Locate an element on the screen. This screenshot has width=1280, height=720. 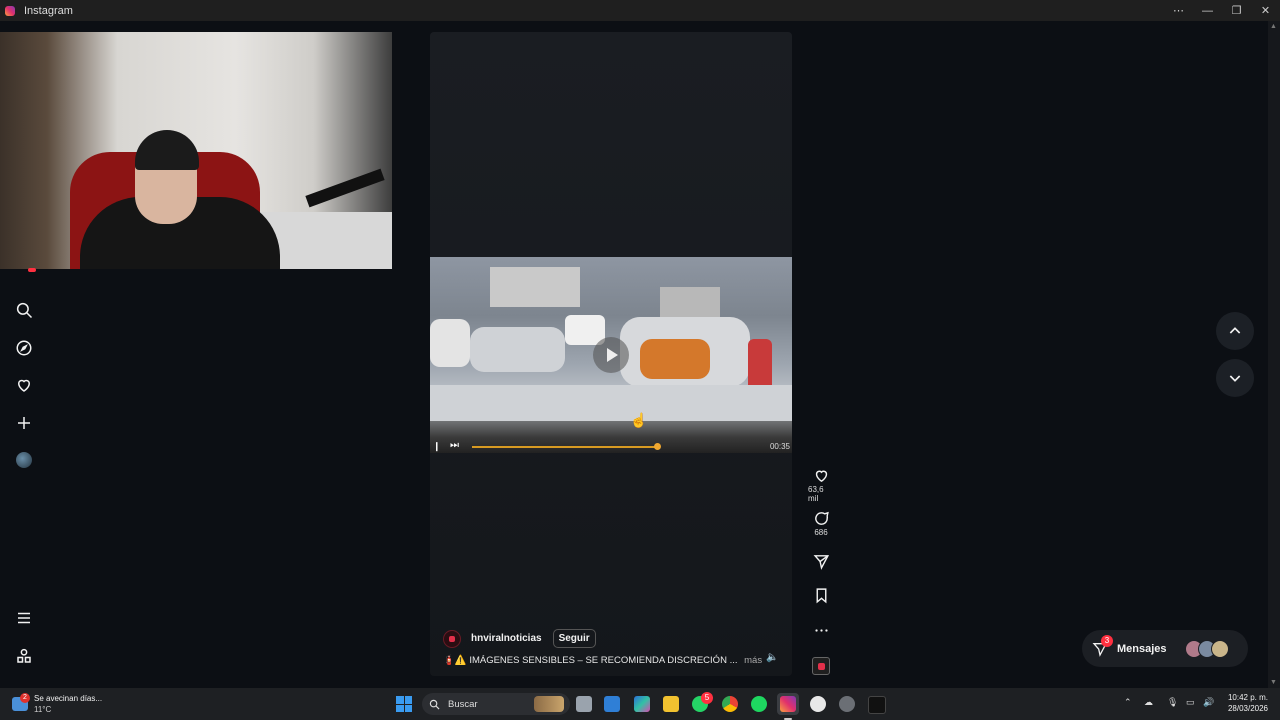
mouse-cursor-icon: ☝ is located at coordinates (639, 420).